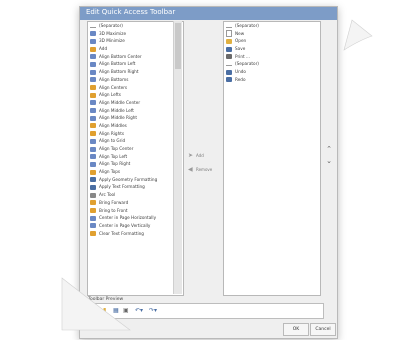 Image resolution: width=408 pixels, height=340 pixels. I want to click on list-item: Save, so click(272, 49).